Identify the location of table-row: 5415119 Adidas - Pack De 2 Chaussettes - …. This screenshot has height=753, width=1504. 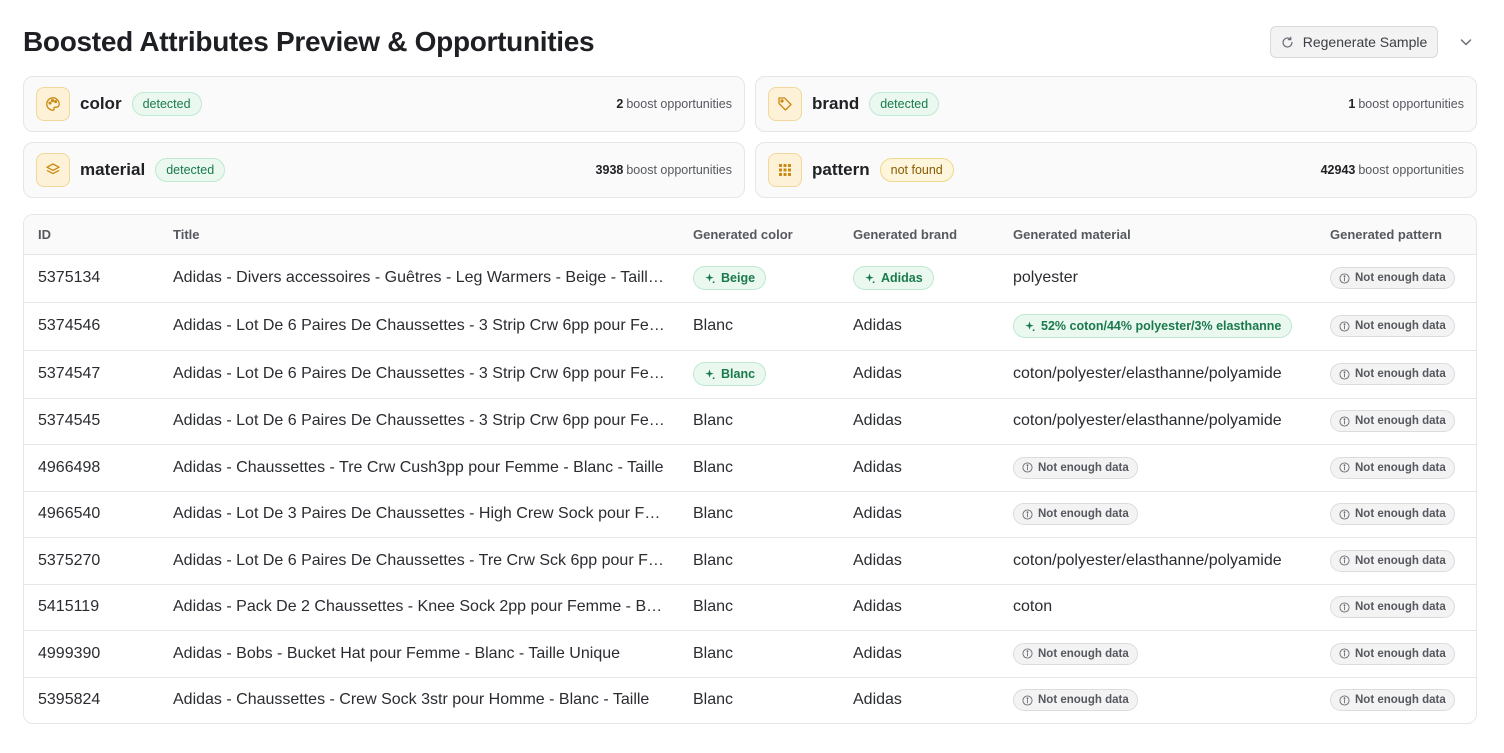
(750, 607).